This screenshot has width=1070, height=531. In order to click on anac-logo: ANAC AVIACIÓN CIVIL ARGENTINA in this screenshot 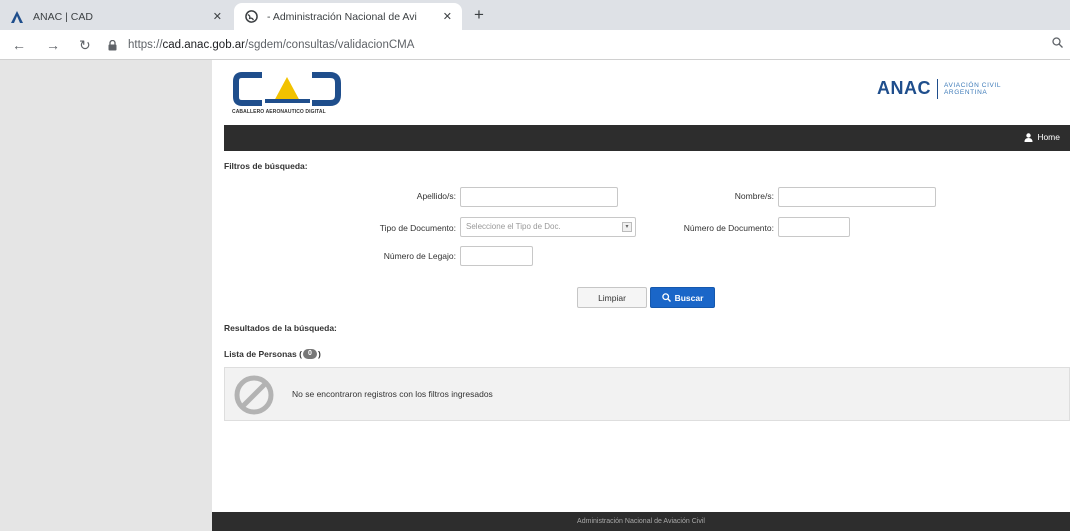, I will do `click(939, 88)`.